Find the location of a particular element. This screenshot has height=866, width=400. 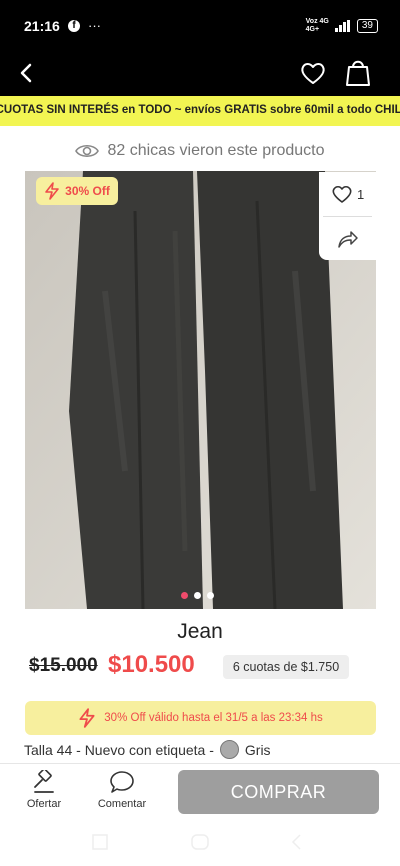

app-bar is located at coordinates (200, 73).